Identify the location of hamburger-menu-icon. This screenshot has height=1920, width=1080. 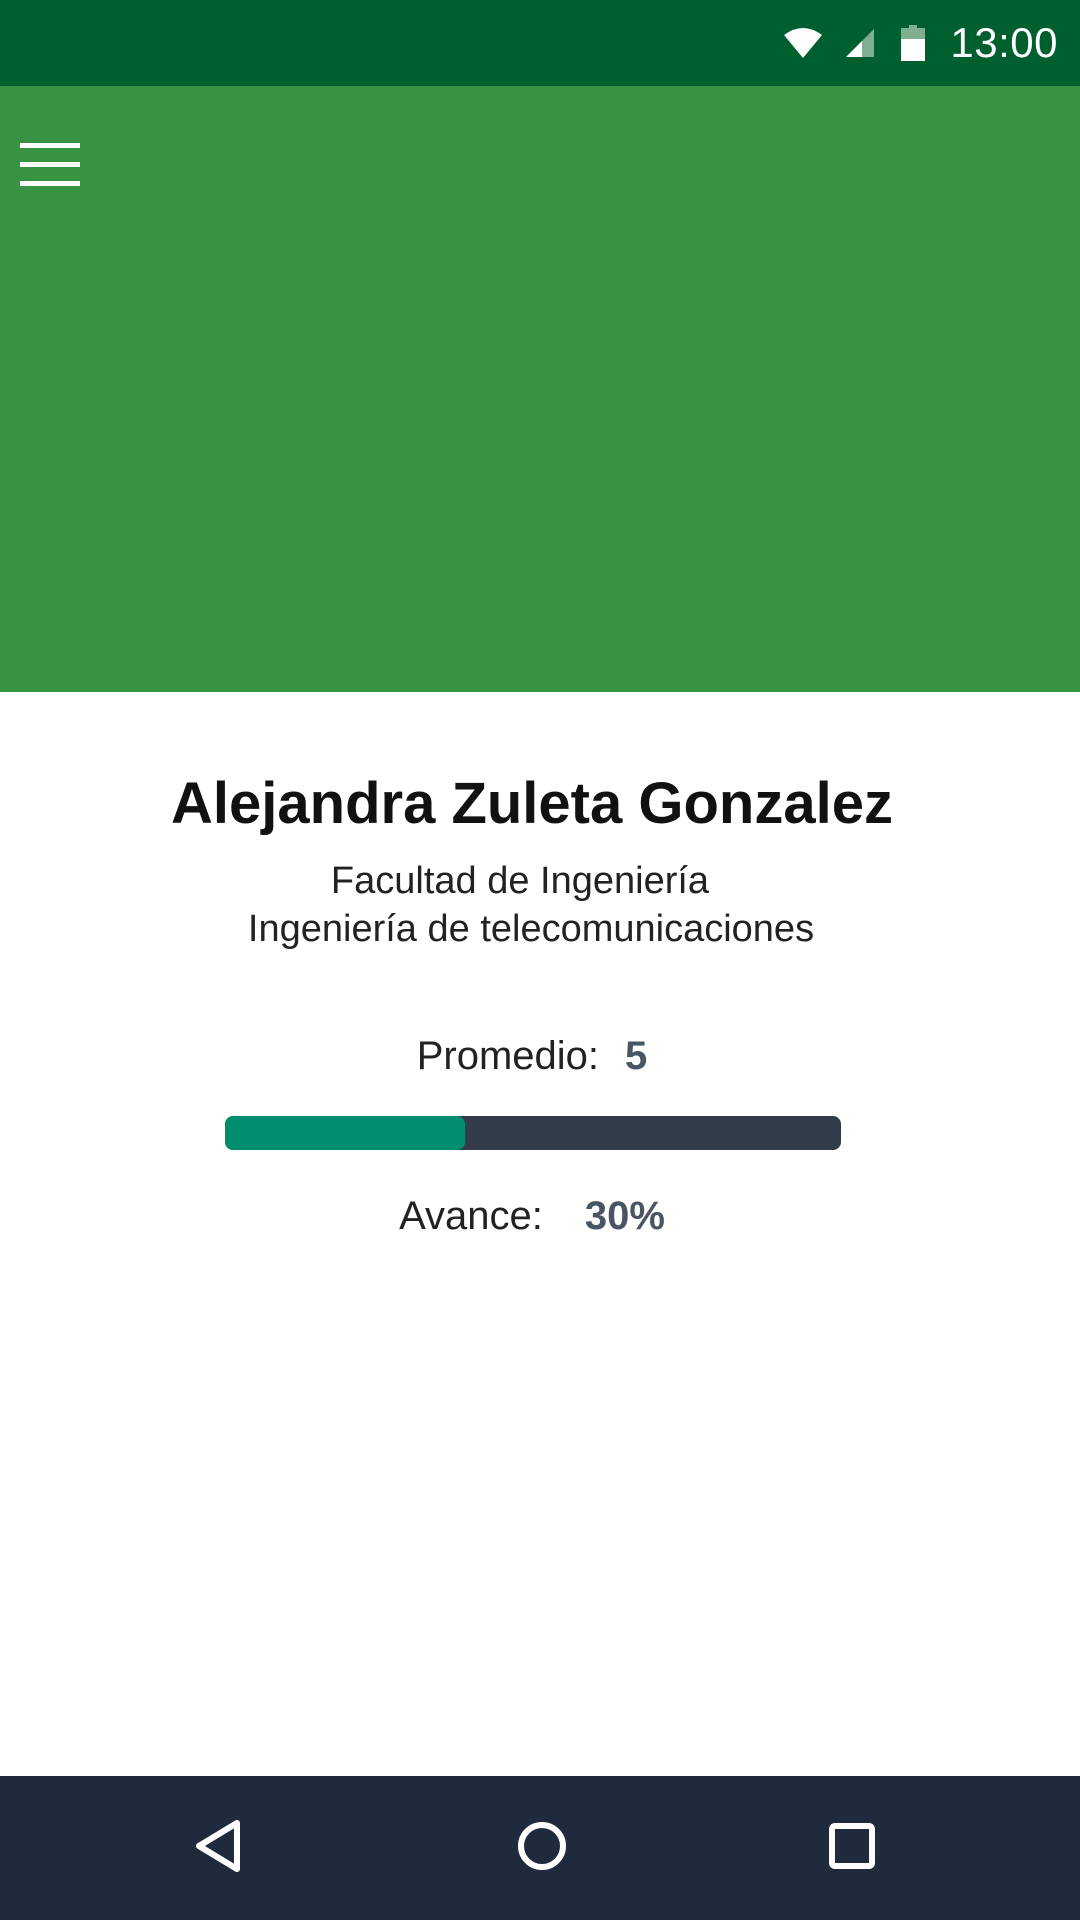
(50, 167).